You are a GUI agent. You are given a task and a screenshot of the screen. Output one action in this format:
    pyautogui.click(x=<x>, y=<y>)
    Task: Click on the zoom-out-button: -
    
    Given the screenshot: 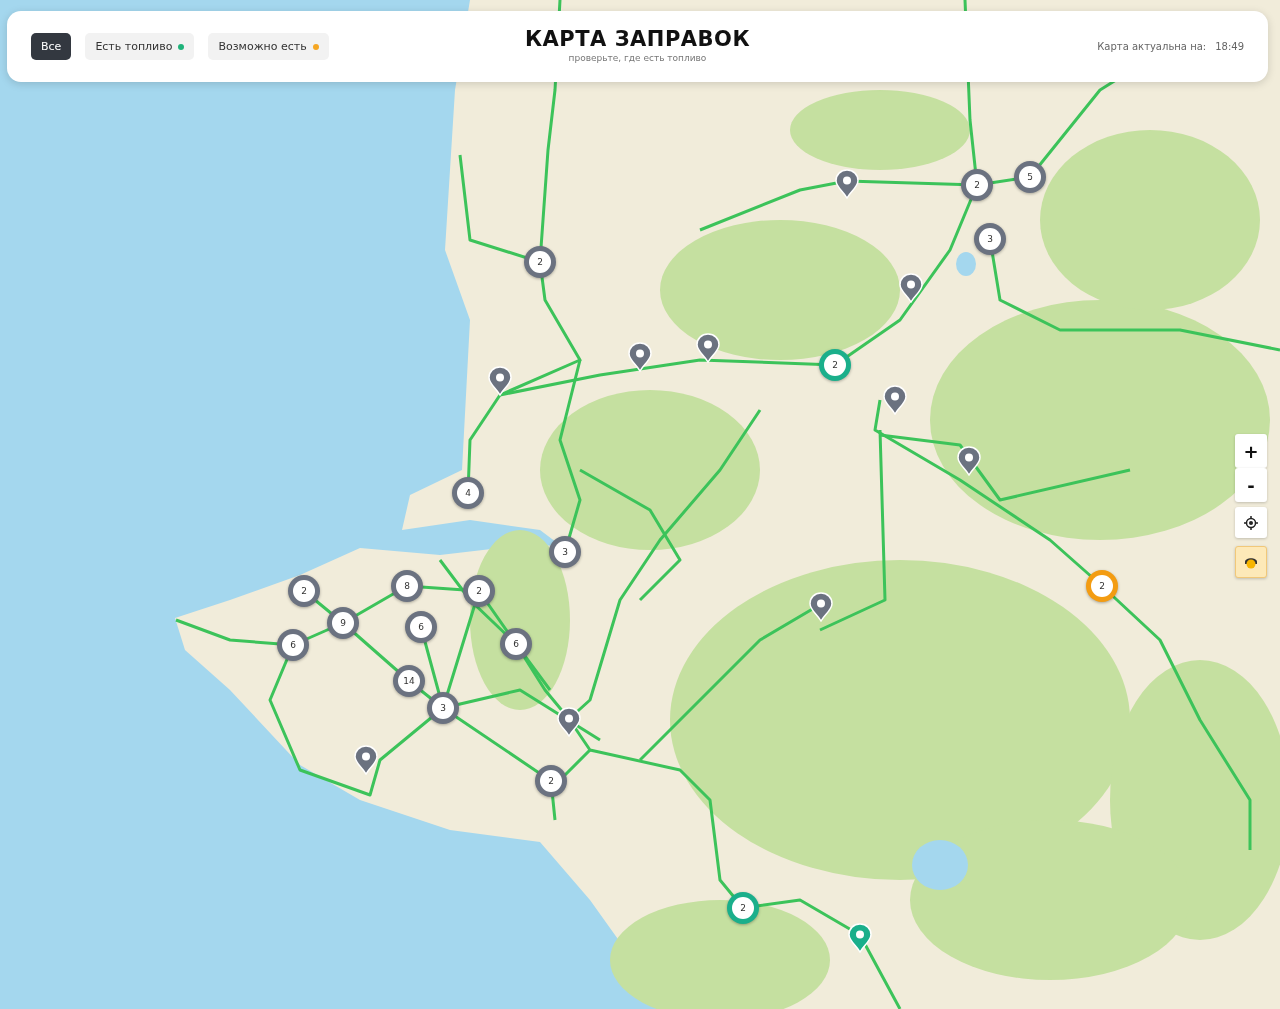 What is the action you would take?
    pyautogui.click(x=1251, y=485)
    